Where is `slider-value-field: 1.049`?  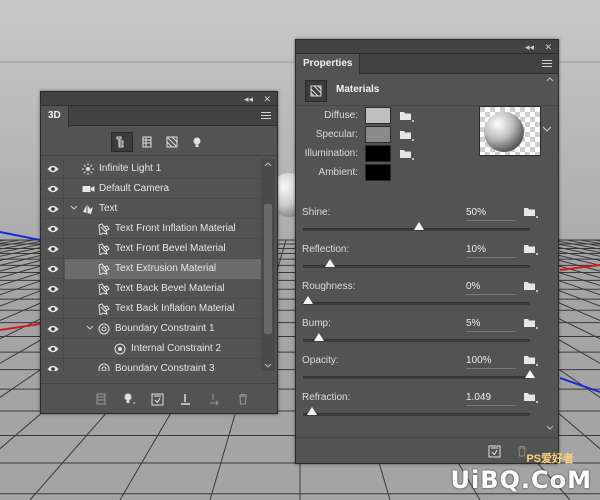
slider-value-field: 1.049 is located at coordinates (491, 398).